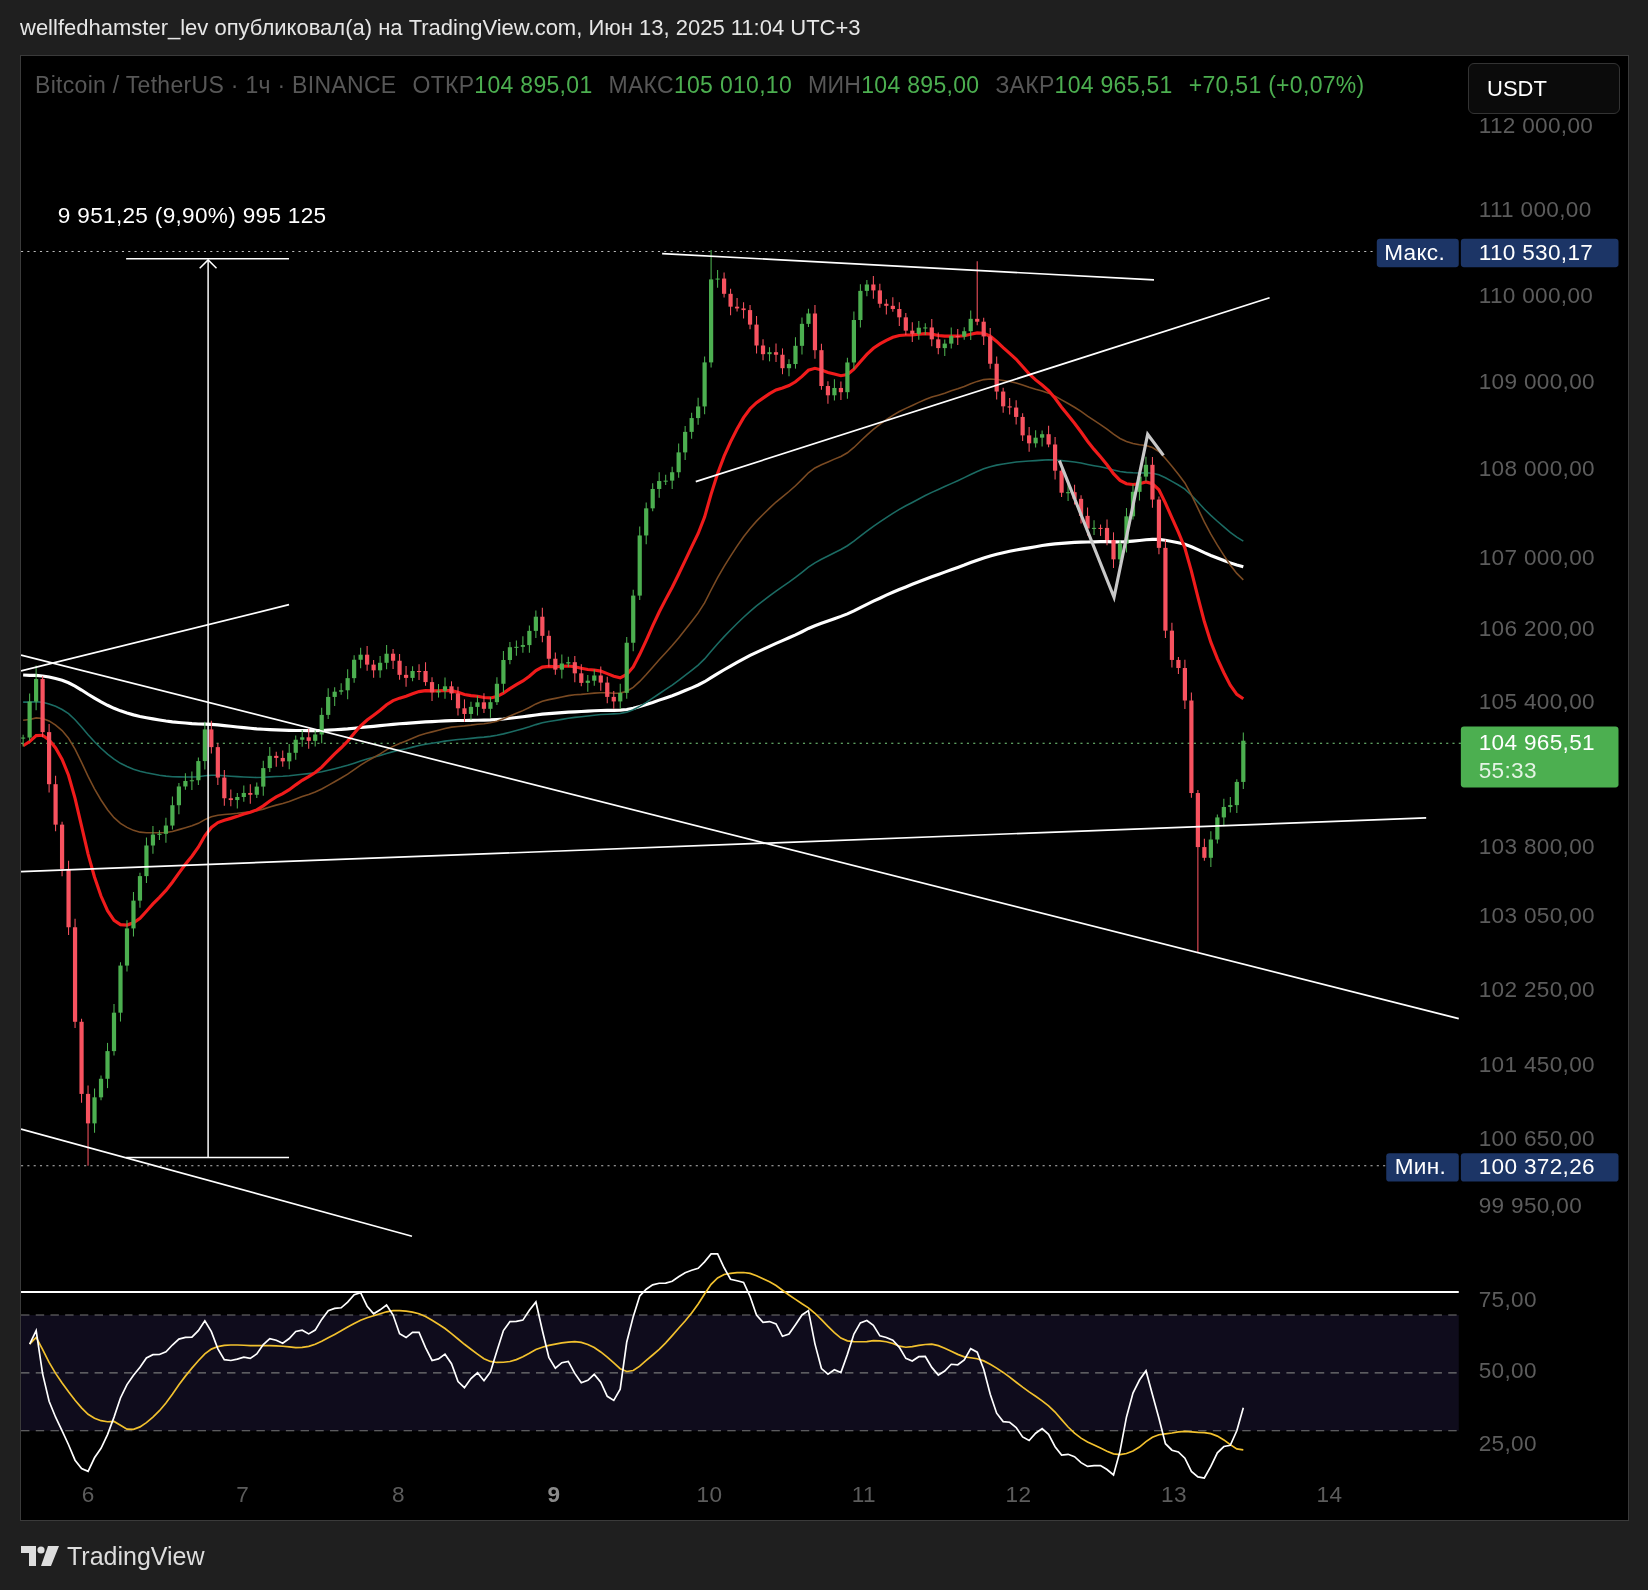 The width and height of the screenshot is (1648, 1590). I want to click on price-axis-label: 112 000,00, so click(1536, 125).